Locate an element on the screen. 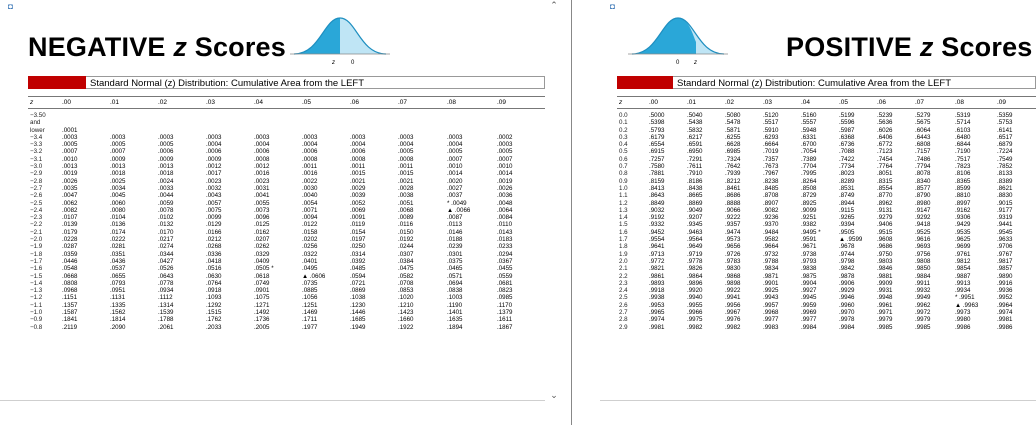 The image size is (1036, 425). probability-cell: .9671 is located at coordinates (809, 247).